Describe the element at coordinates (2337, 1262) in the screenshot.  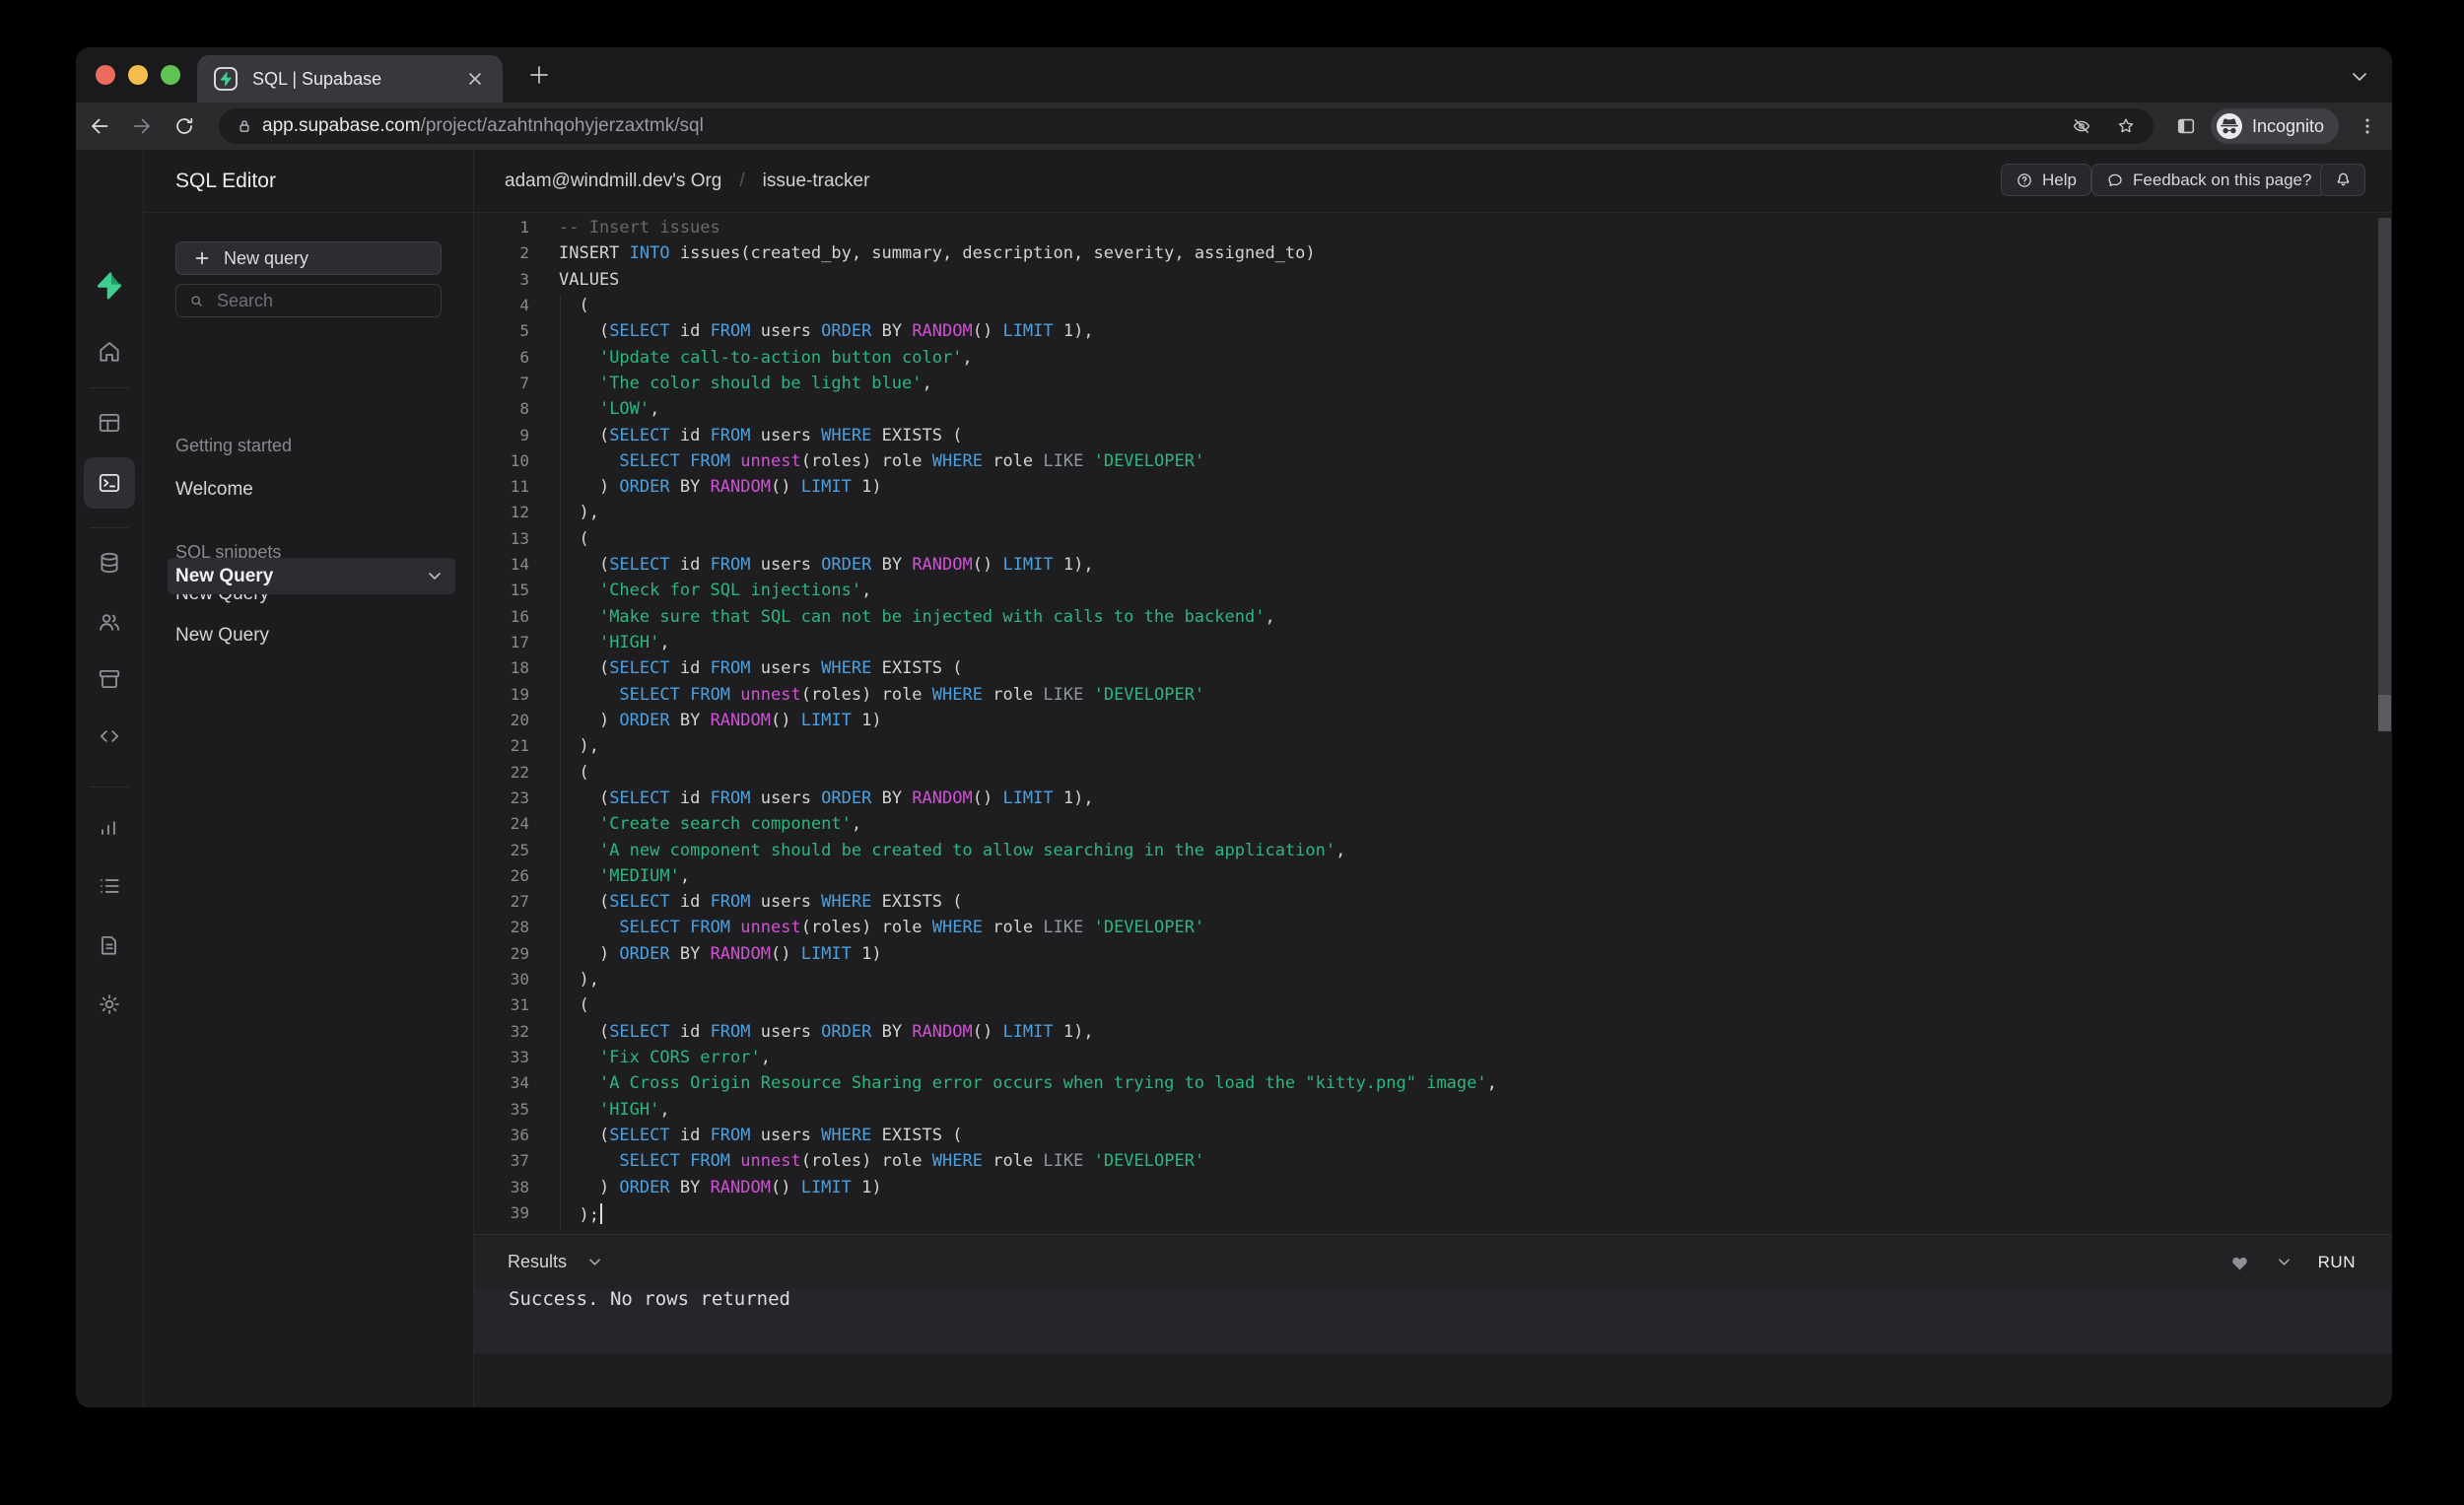
I see `run-button: RUN` at that location.